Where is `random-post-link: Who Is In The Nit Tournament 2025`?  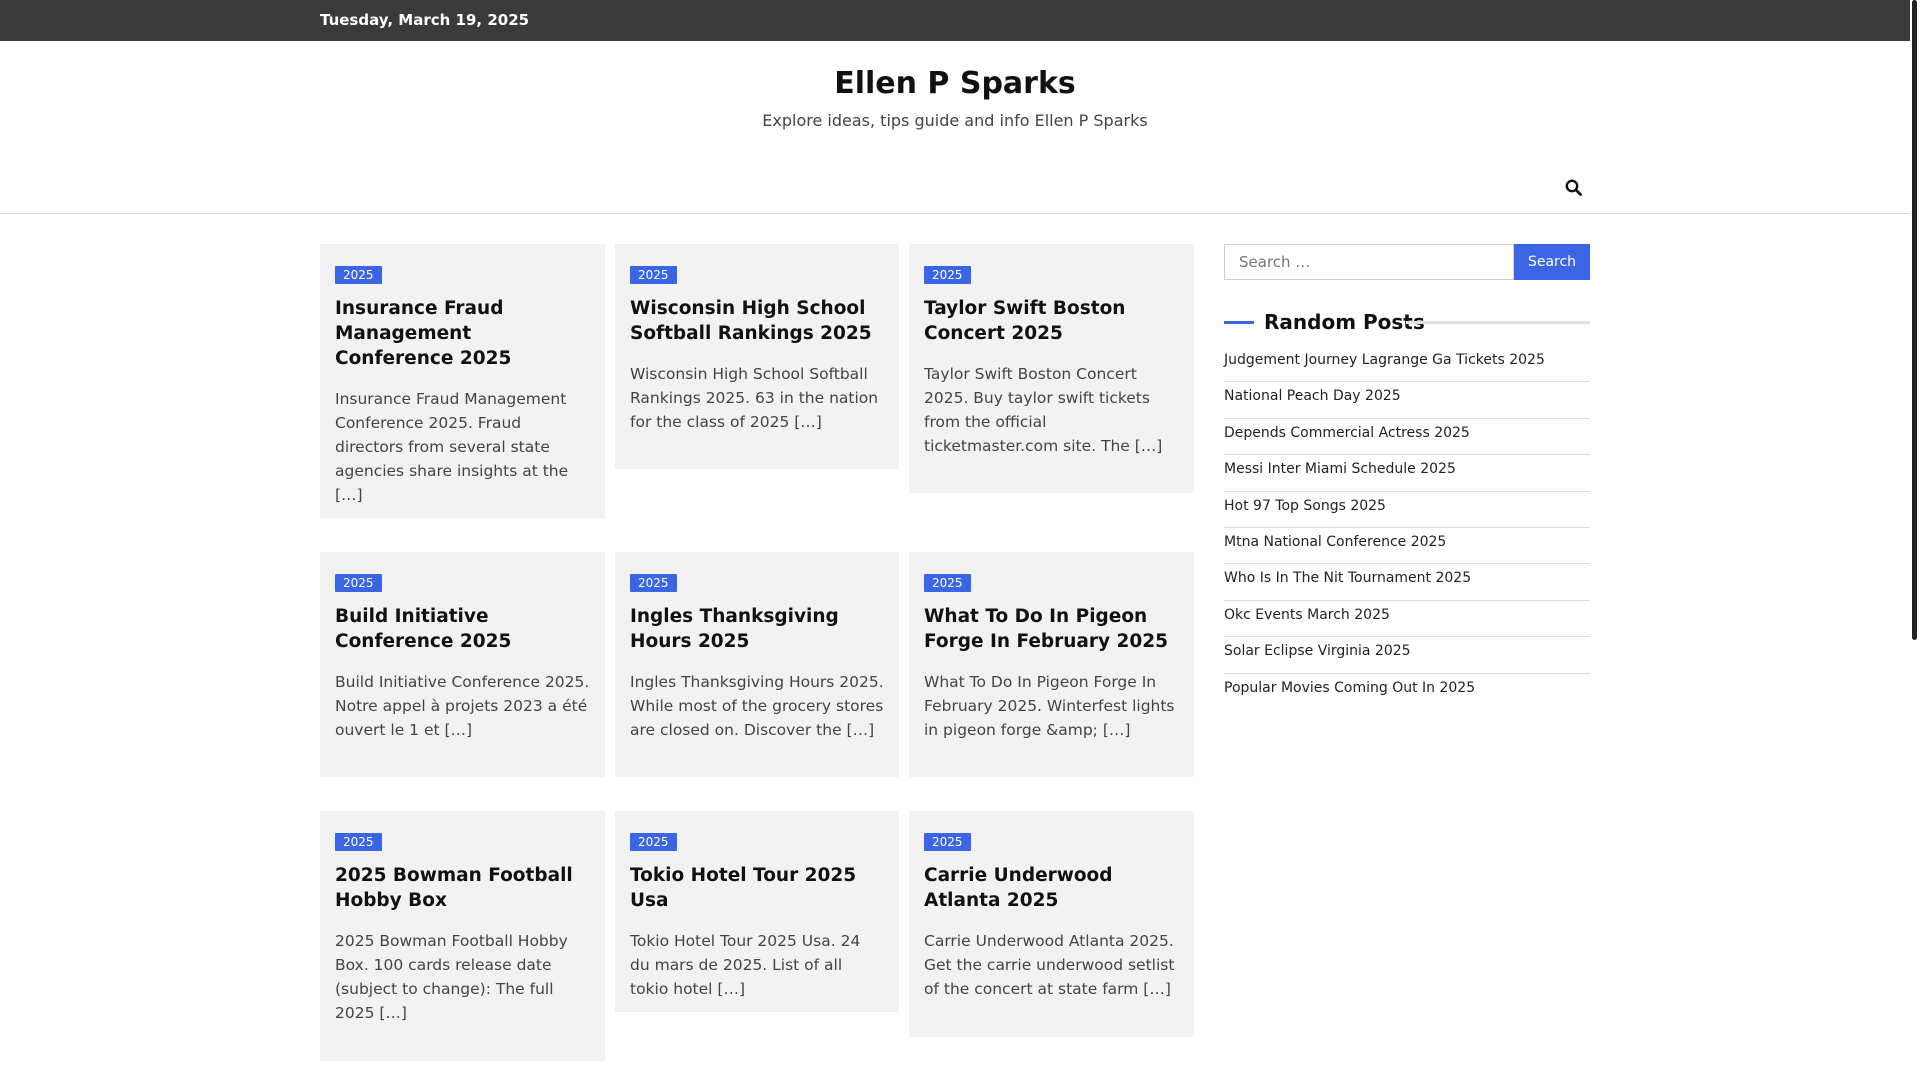 random-post-link: Who Is In The Nit Tournament 2025 is located at coordinates (1407, 582).